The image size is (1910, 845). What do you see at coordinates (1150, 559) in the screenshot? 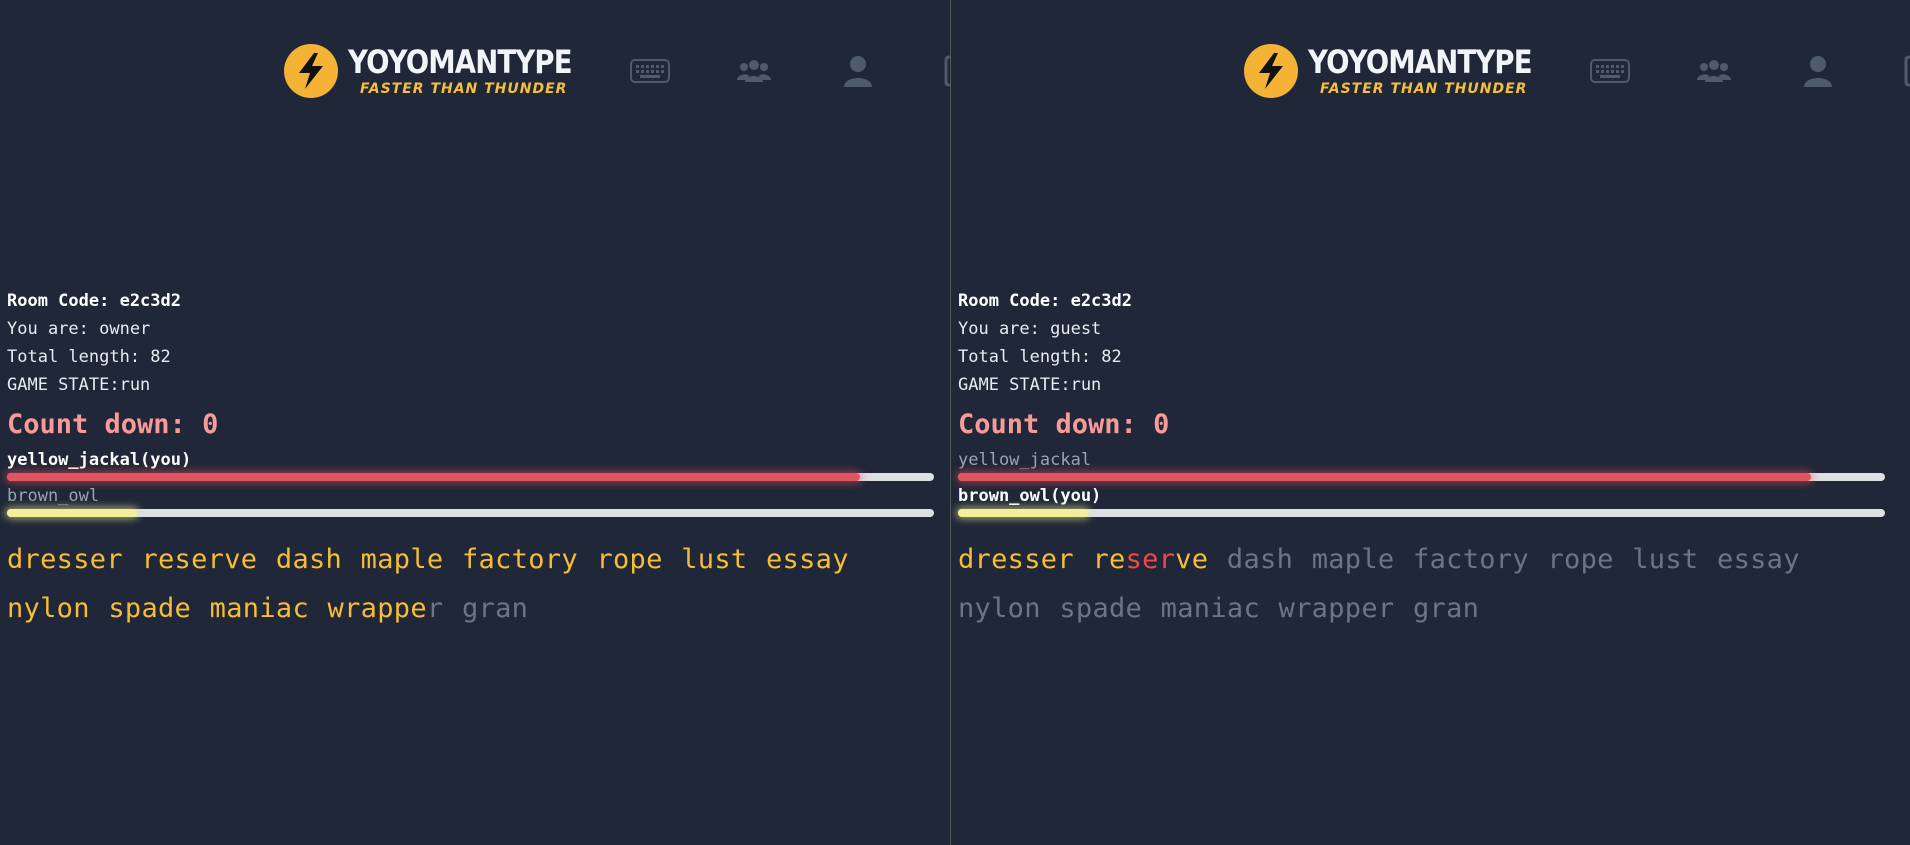
I see `error-text: ser` at bounding box center [1150, 559].